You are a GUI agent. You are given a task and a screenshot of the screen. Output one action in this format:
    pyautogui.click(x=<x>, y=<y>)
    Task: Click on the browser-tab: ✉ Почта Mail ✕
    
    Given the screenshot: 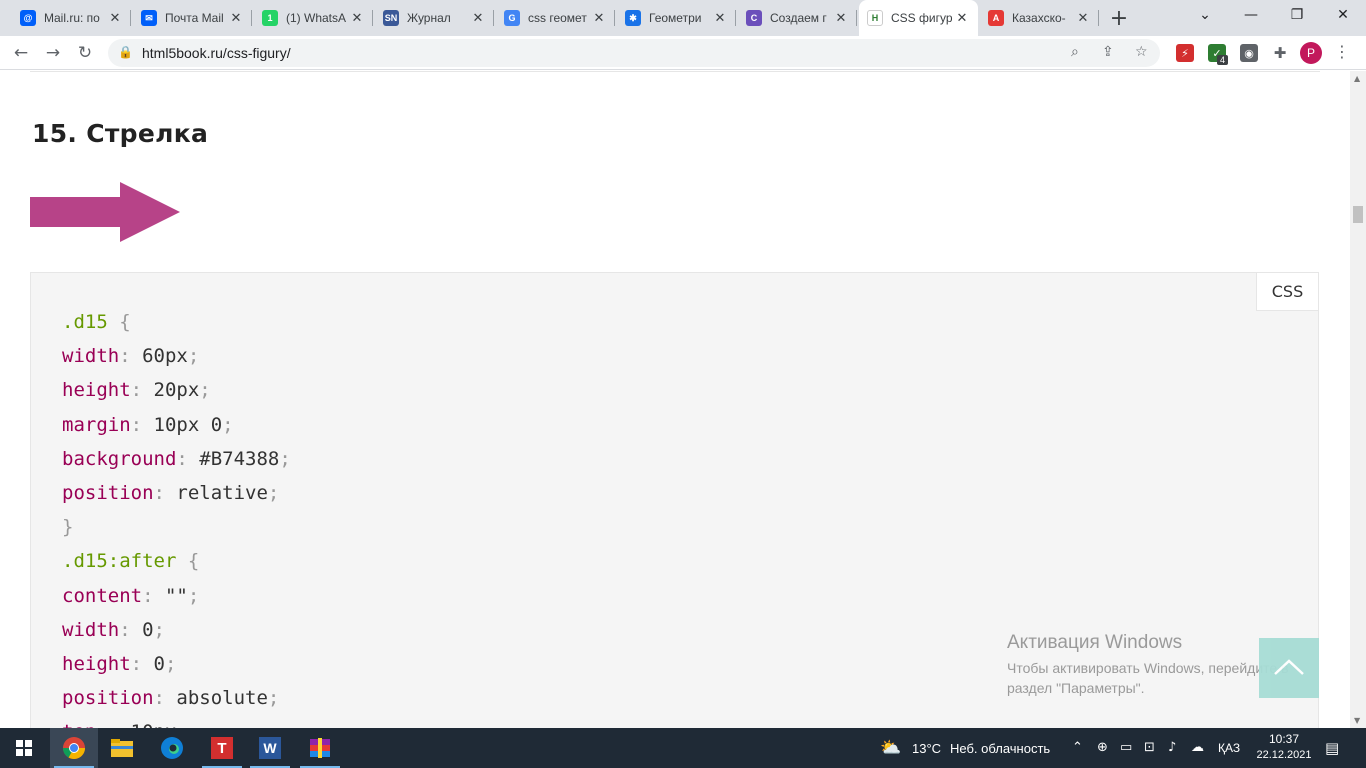 What is the action you would take?
    pyautogui.click(x=192, y=18)
    